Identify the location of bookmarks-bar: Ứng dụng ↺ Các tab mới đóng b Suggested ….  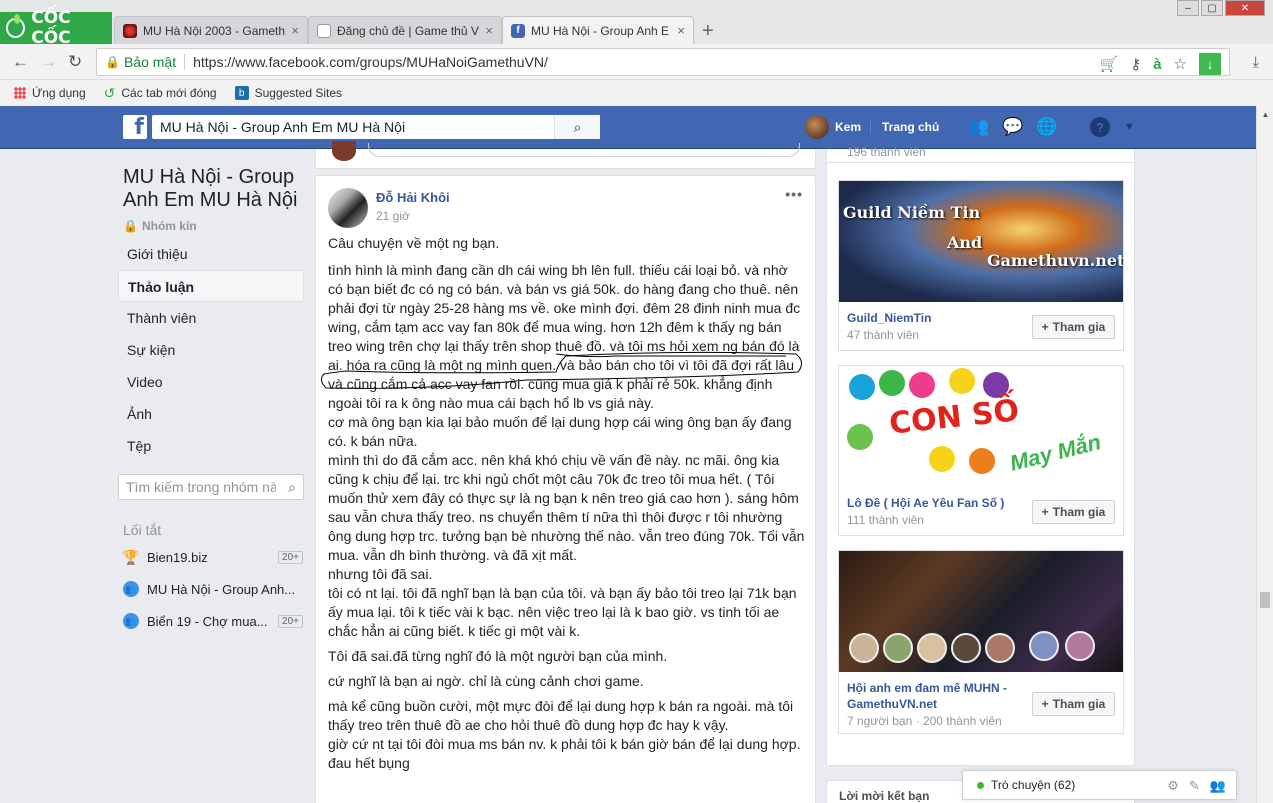
(636, 93).